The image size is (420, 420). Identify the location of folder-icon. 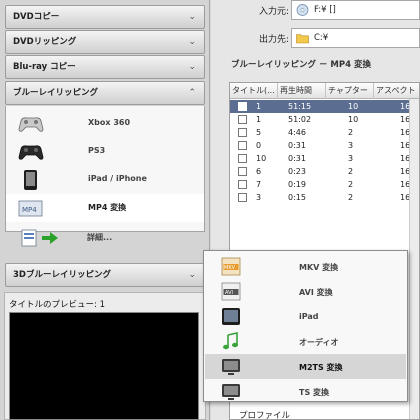
(302, 39).